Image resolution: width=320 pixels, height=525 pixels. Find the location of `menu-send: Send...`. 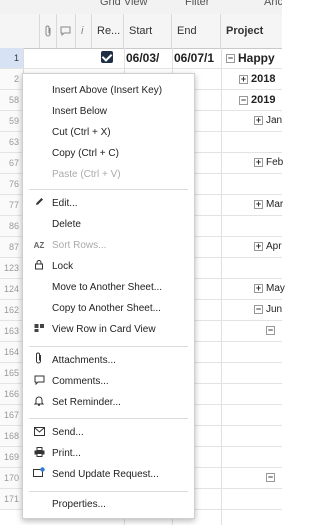

menu-send: Send... is located at coordinates (108, 433).